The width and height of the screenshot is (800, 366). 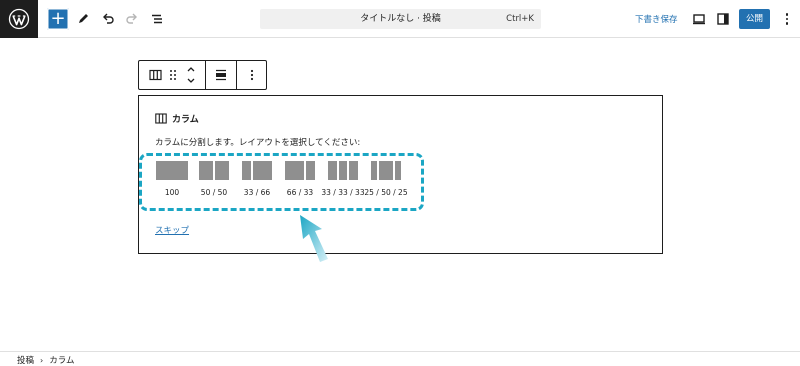 What do you see at coordinates (214, 170) in the screenshot?
I see `layout-50-50-icon` at bounding box center [214, 170].